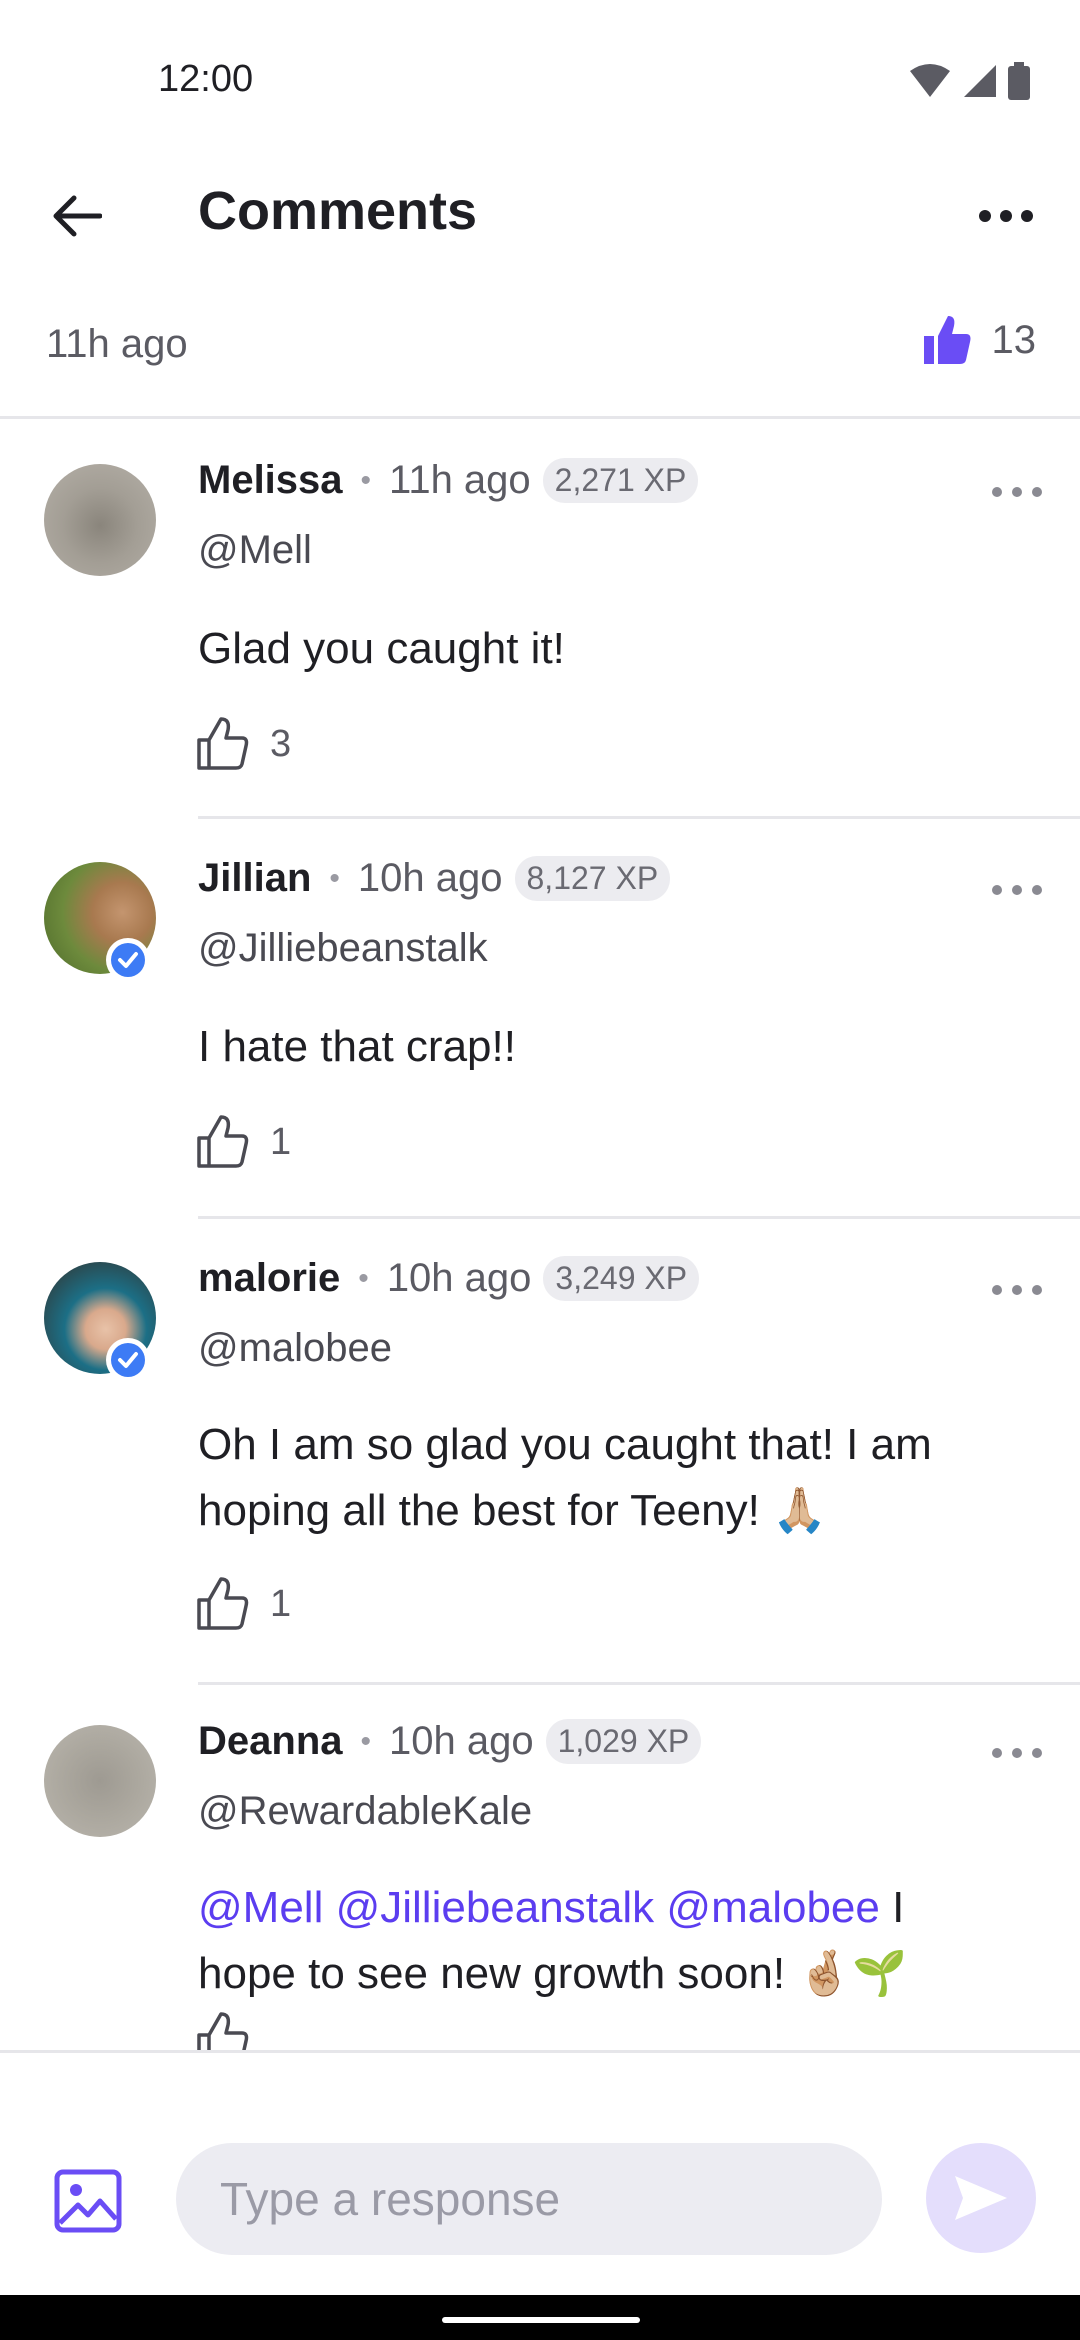  What do you see at coordinates (255, 550) in the screenshot?
I see `comment-handle: @Mell` at bounding box center [255, 550].